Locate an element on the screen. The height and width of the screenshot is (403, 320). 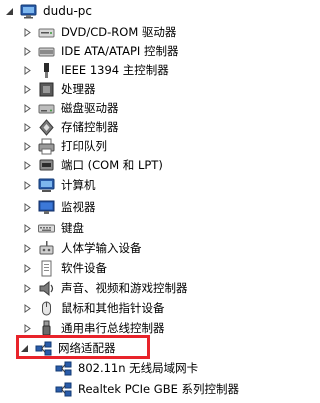
tree-item-keyboard: 键盘 is located at coordinates (53, 228).